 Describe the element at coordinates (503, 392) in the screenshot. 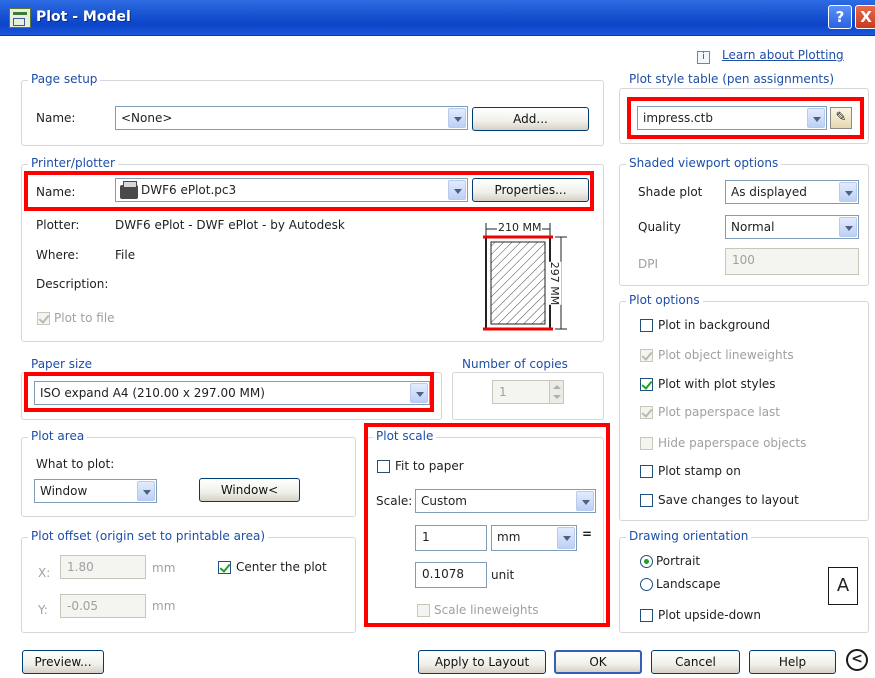

I see `copies-value: 1` at that location.